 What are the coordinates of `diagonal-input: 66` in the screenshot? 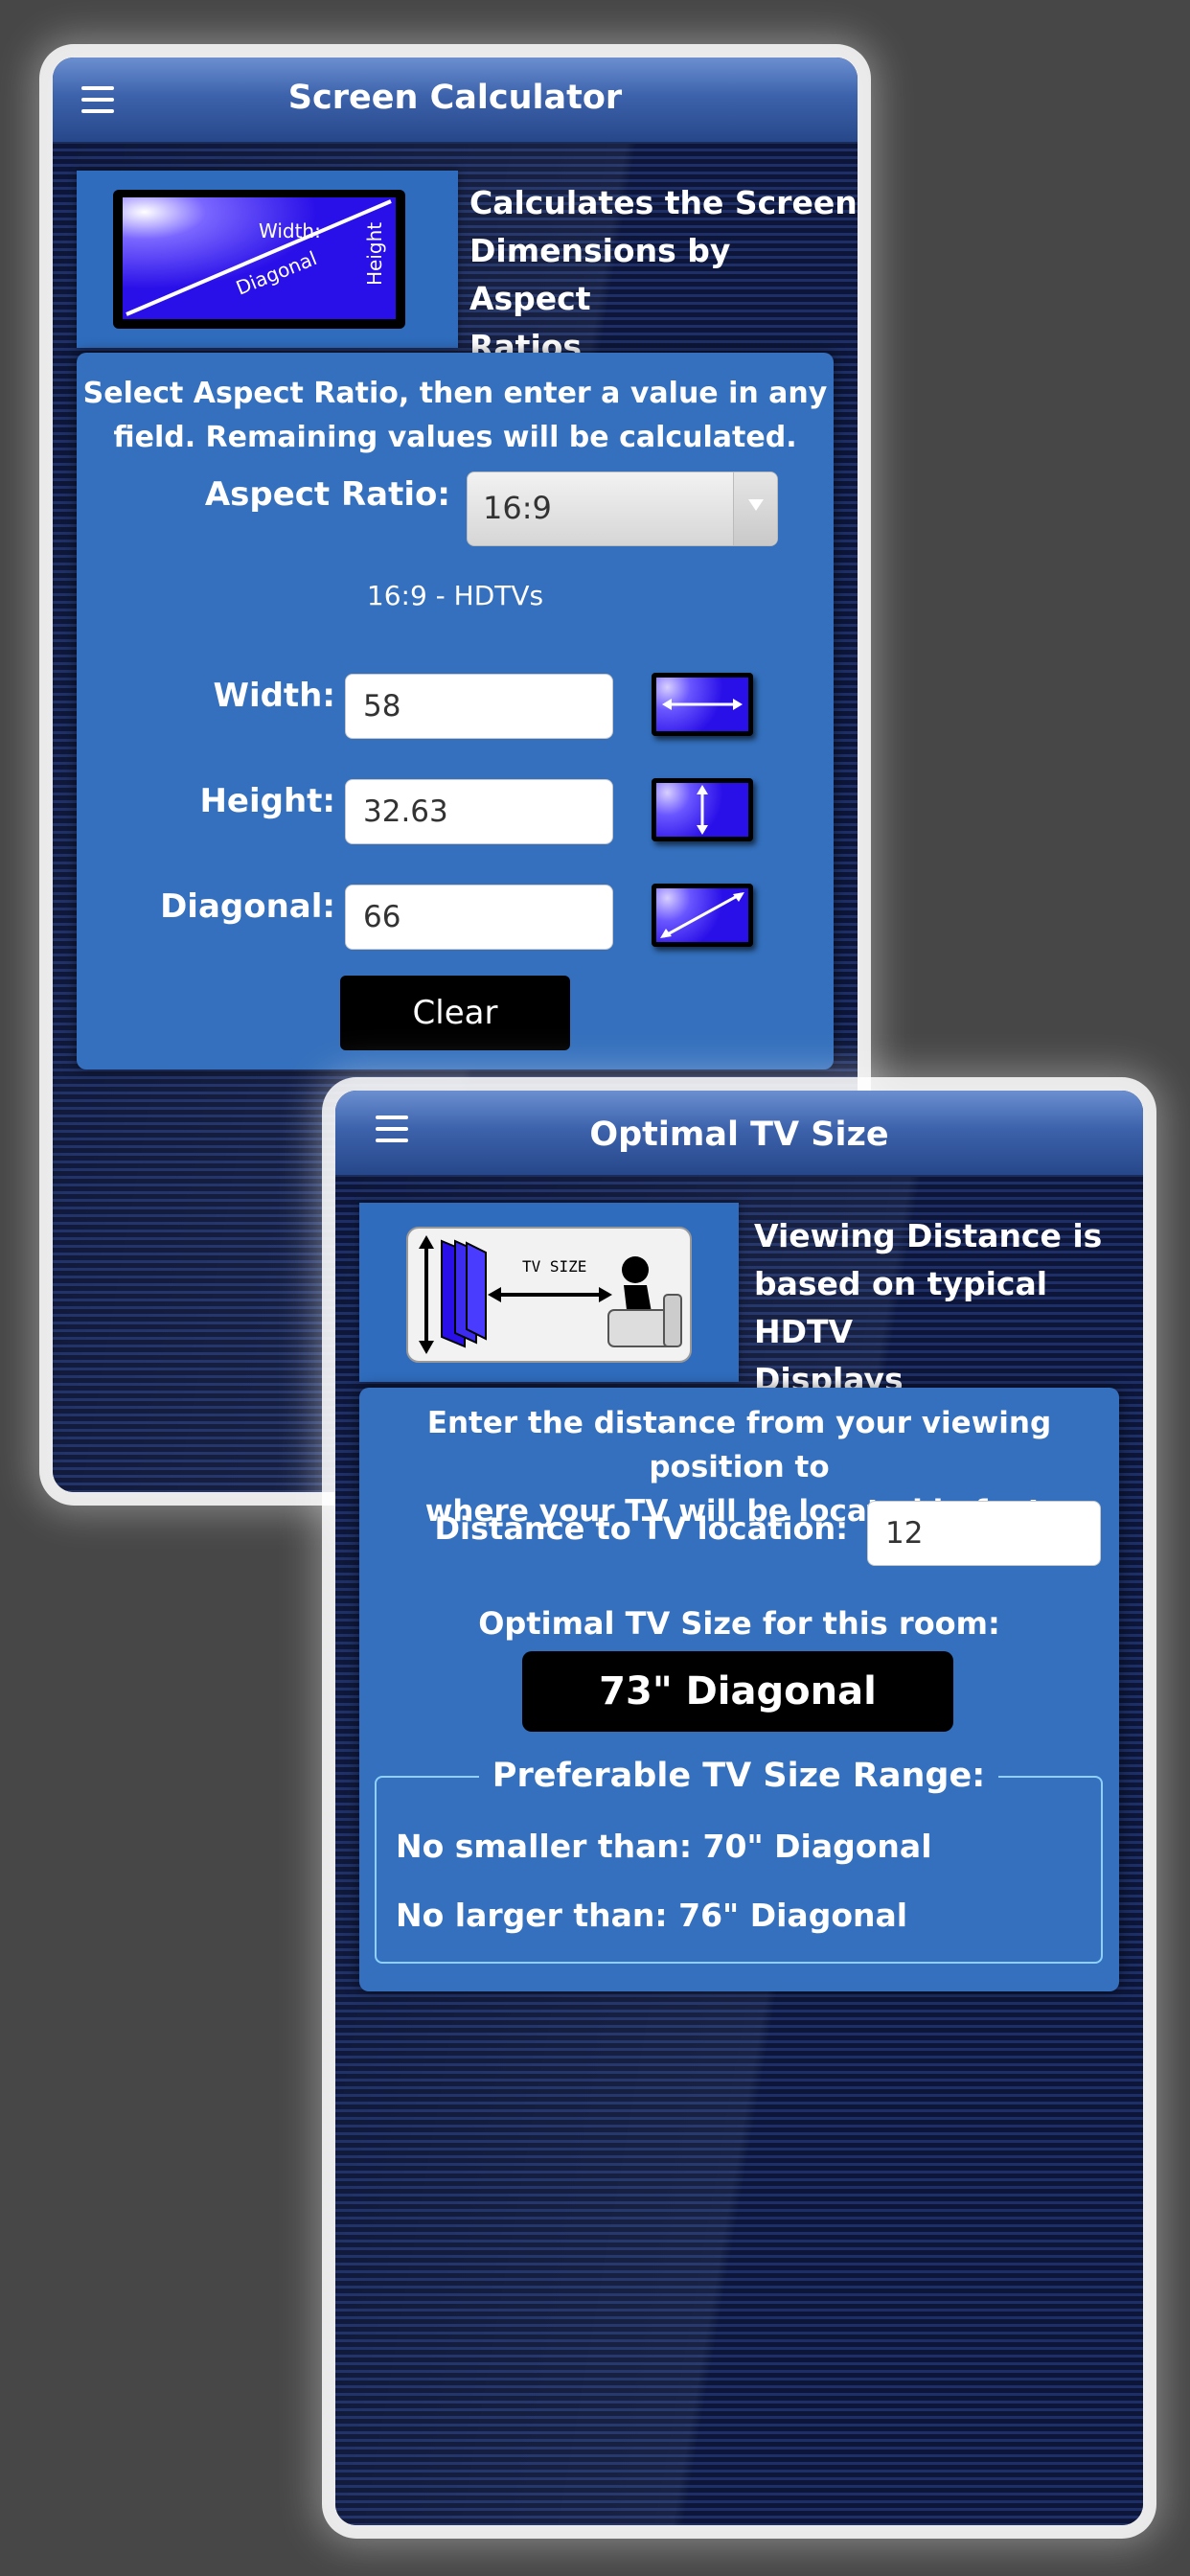 It's located at (479, 917).